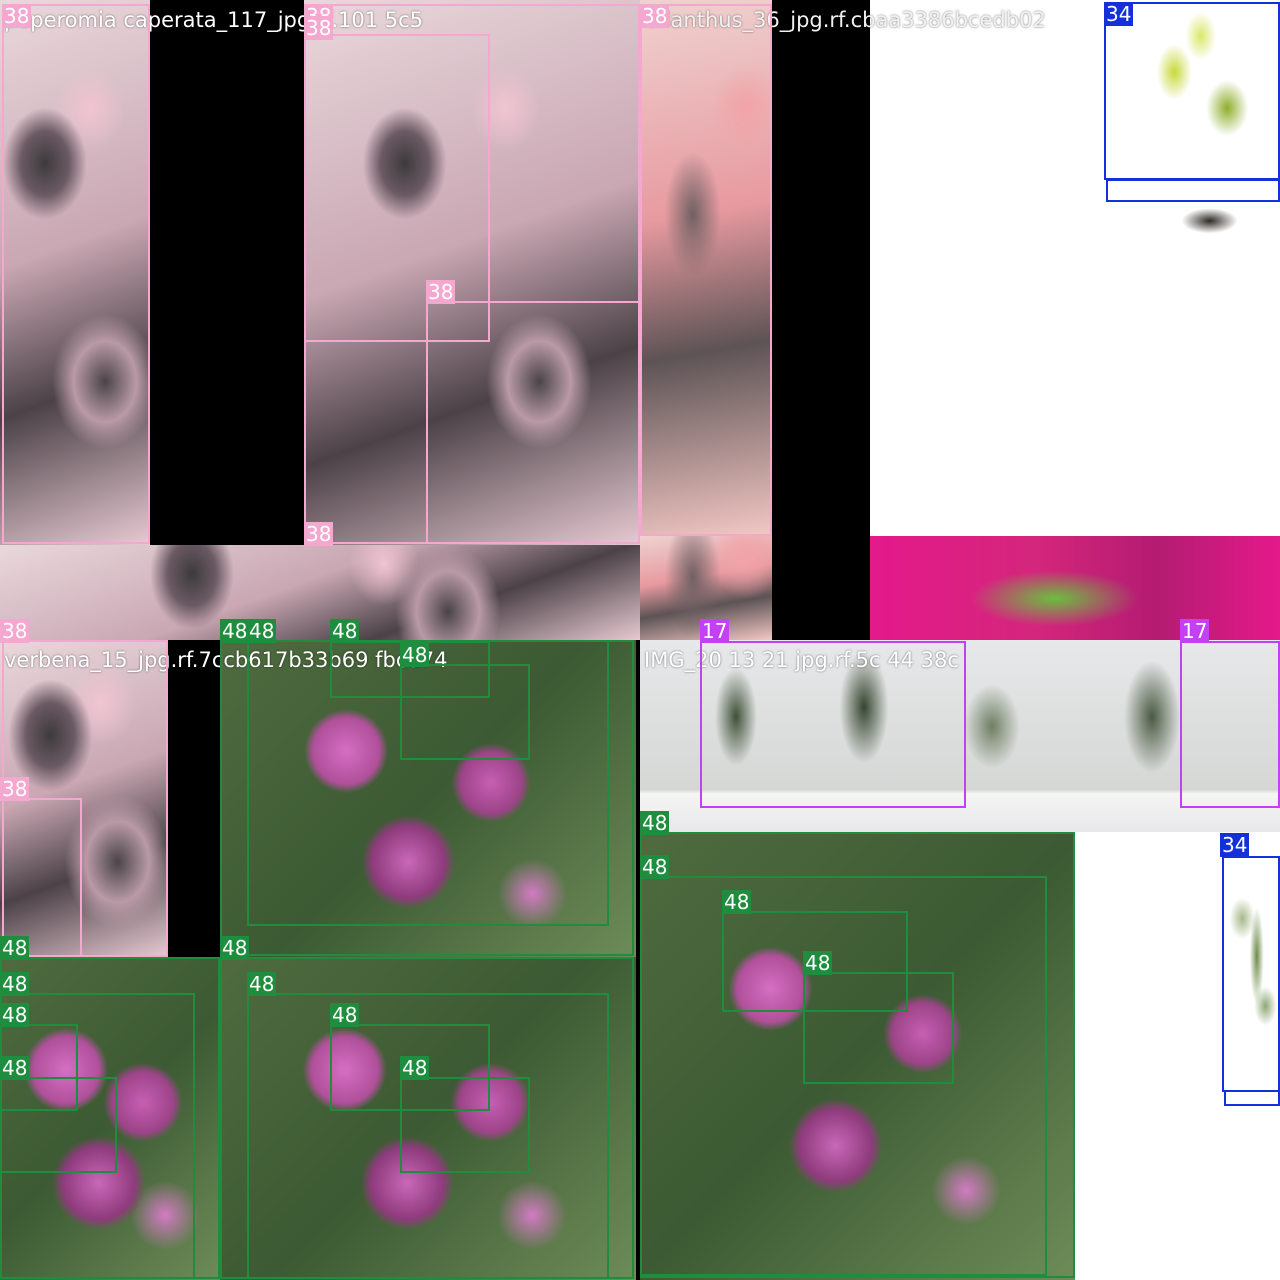  Describe the element at coordinates (227, 272) in the screenshot. I see `black-padding` at that location.